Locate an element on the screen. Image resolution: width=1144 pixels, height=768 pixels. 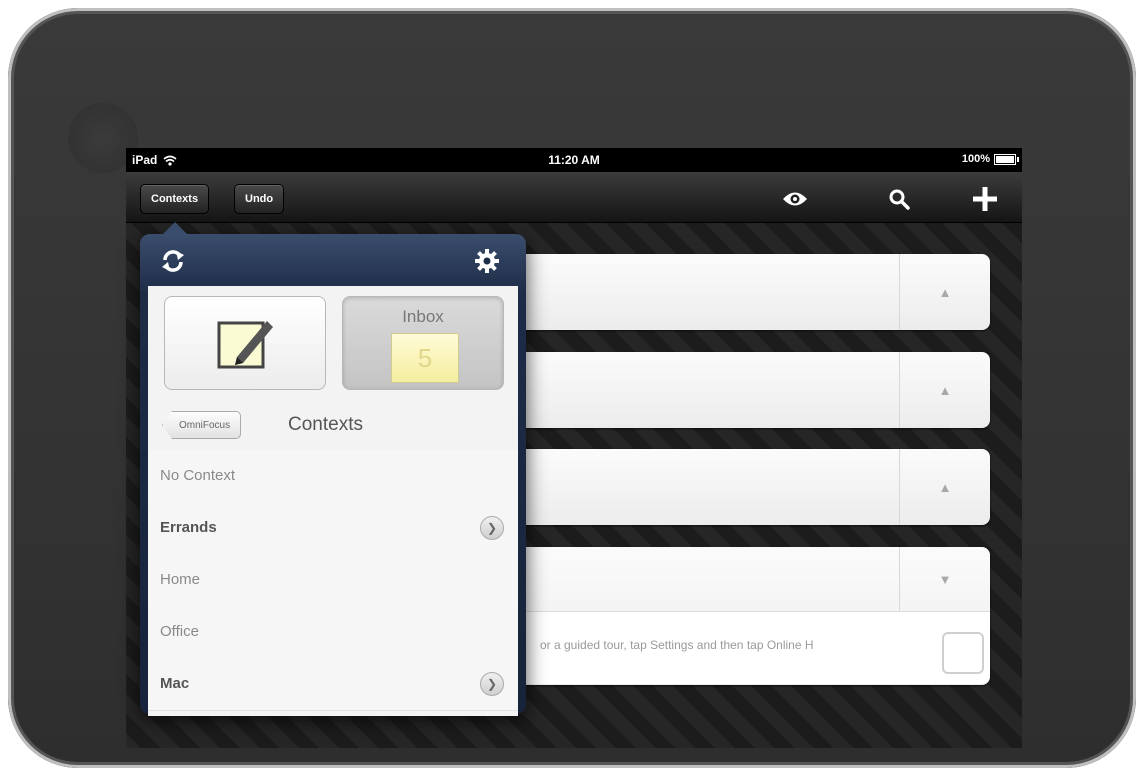
plus-icon is located at coordinates (985, 199).